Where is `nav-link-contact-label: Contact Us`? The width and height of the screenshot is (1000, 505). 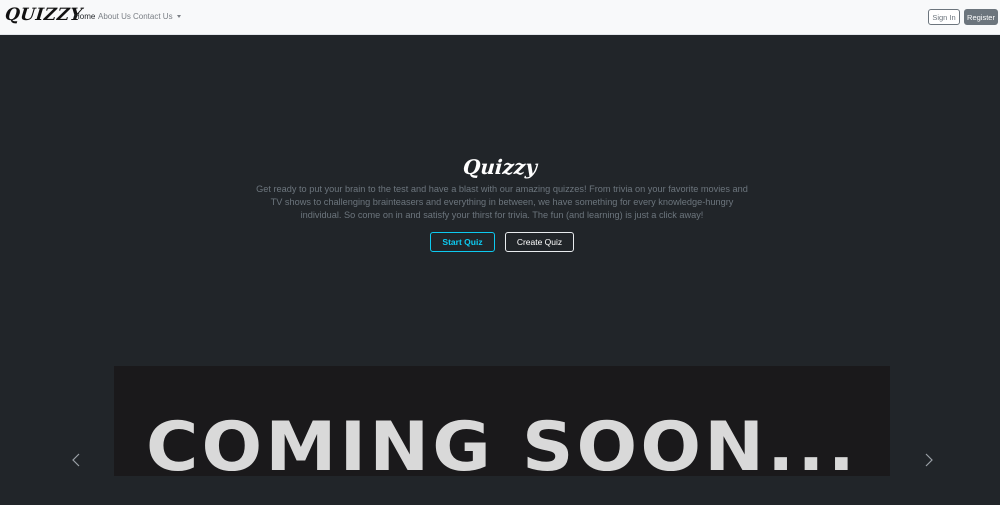 nav-link-contact-label: Contact Us is located at coordinates (153, 16).